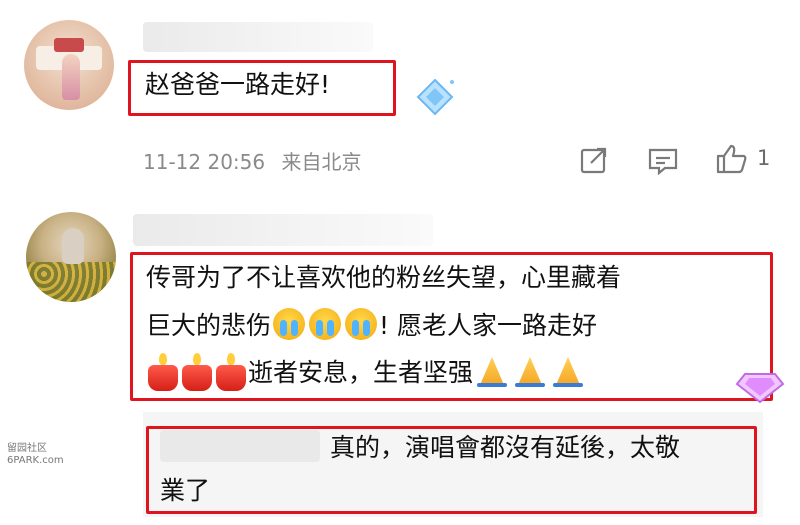 The width and height of the screenshot is (800, 525). What do you see at coordinates (35, 460) in the screenshot?
I see `watermark-line-2: 6PARK.com` at bounding box center [35, 460].